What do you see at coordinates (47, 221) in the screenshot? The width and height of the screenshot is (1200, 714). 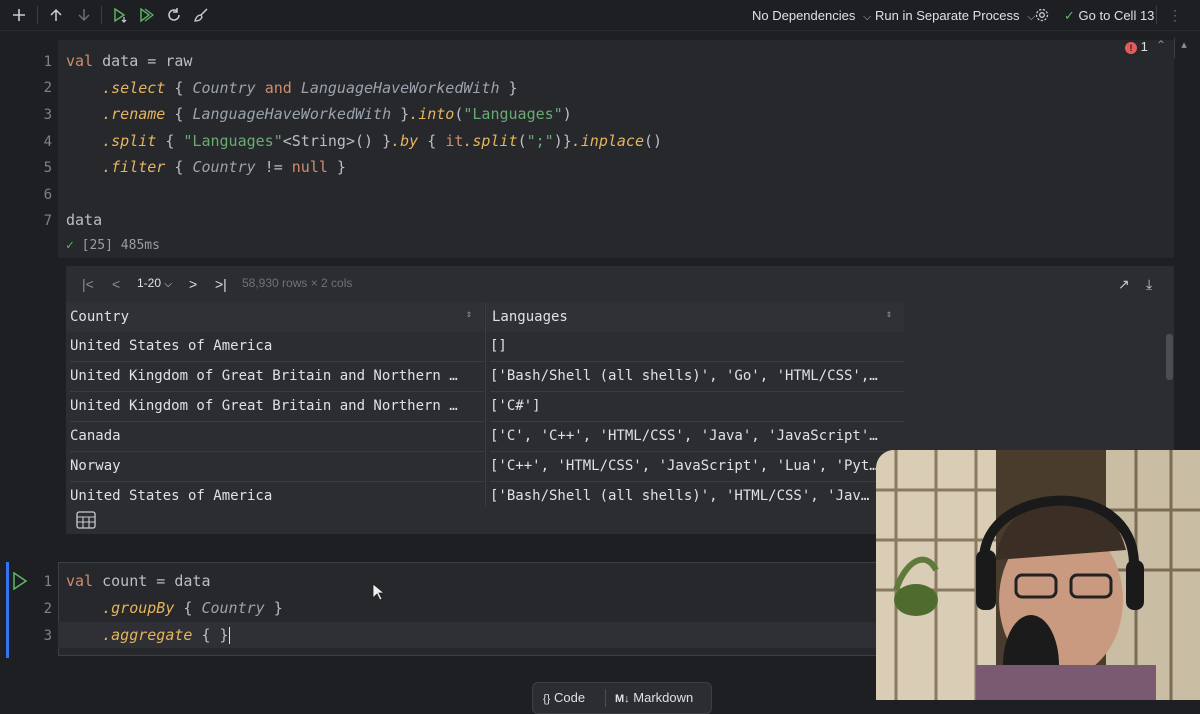 I see `line-number: 7` at bounding box center [47, 221].